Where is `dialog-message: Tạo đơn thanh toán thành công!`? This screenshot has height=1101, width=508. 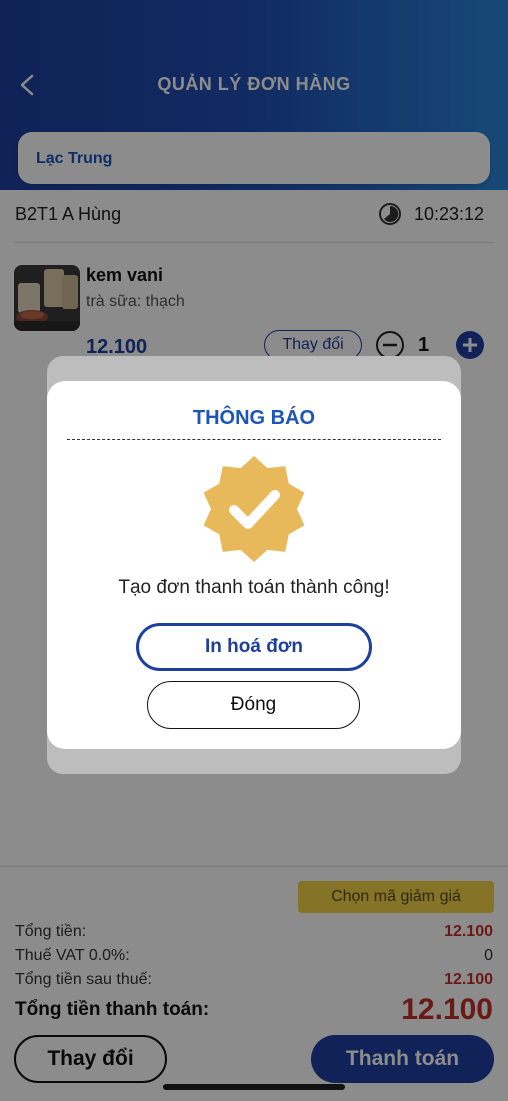 dialog-message: Tạo đơn thanh toán thành công! is located at coordinates (254, 587).